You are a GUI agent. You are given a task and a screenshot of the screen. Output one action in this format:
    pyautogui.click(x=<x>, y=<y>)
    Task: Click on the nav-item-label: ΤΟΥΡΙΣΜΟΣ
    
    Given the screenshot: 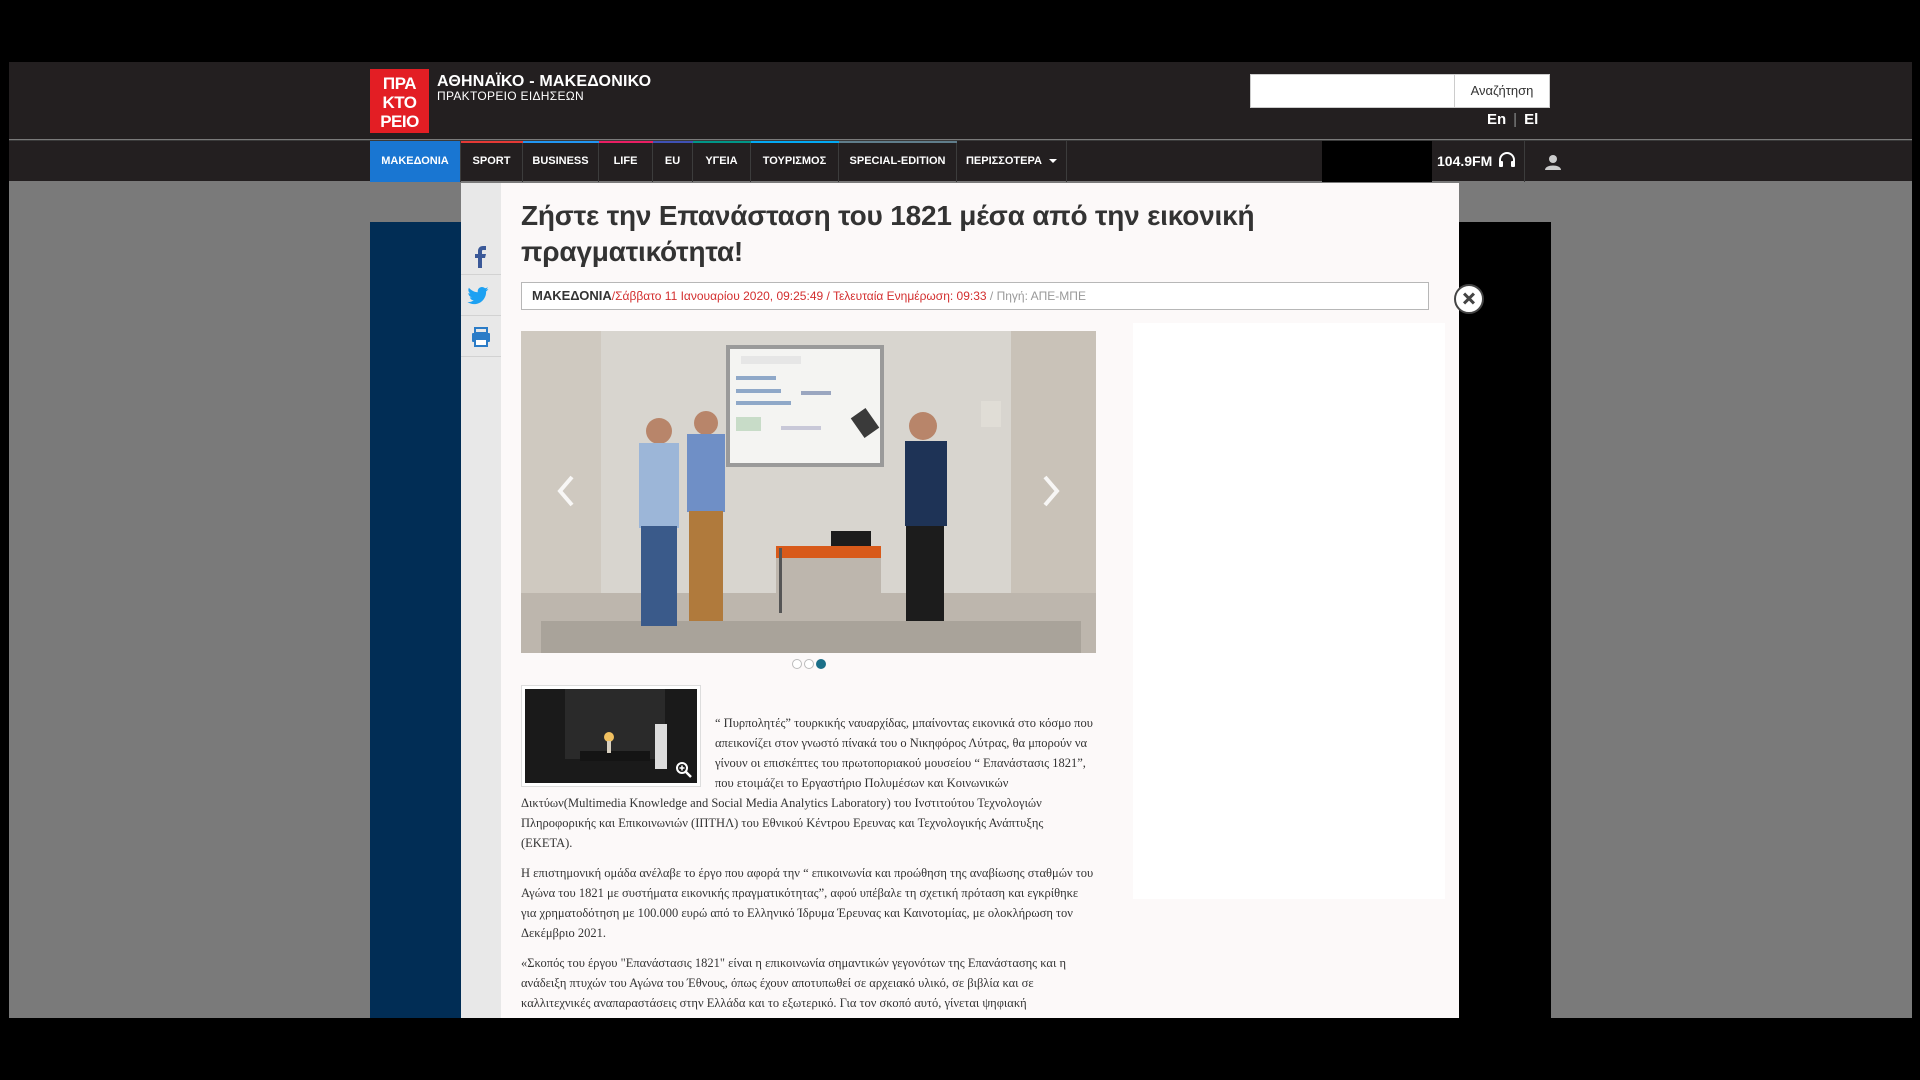 What is the action you would take?
    pyautogui.click(x=794, y=161)
    